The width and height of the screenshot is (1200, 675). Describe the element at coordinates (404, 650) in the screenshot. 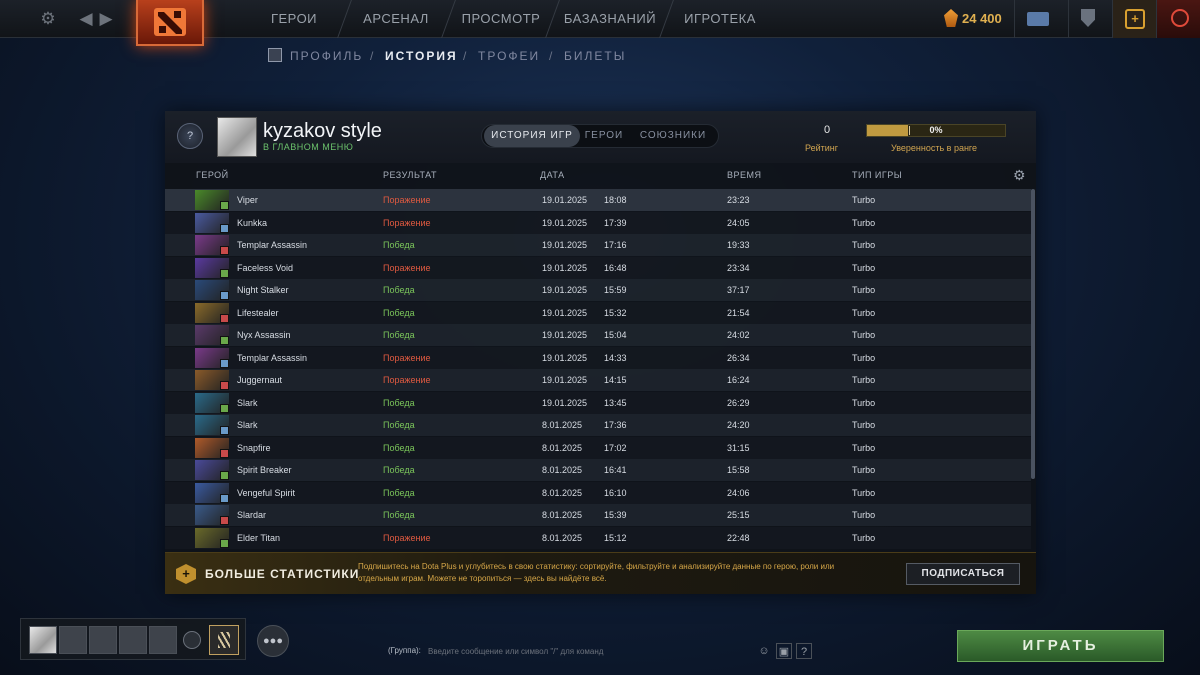

I see `chat-channel: (Группа):` at that location.